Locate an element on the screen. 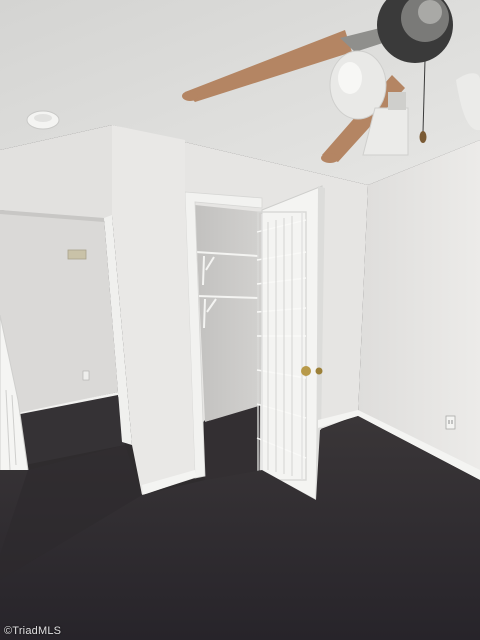  hallway-outlet is located at coordinates (86, 375).